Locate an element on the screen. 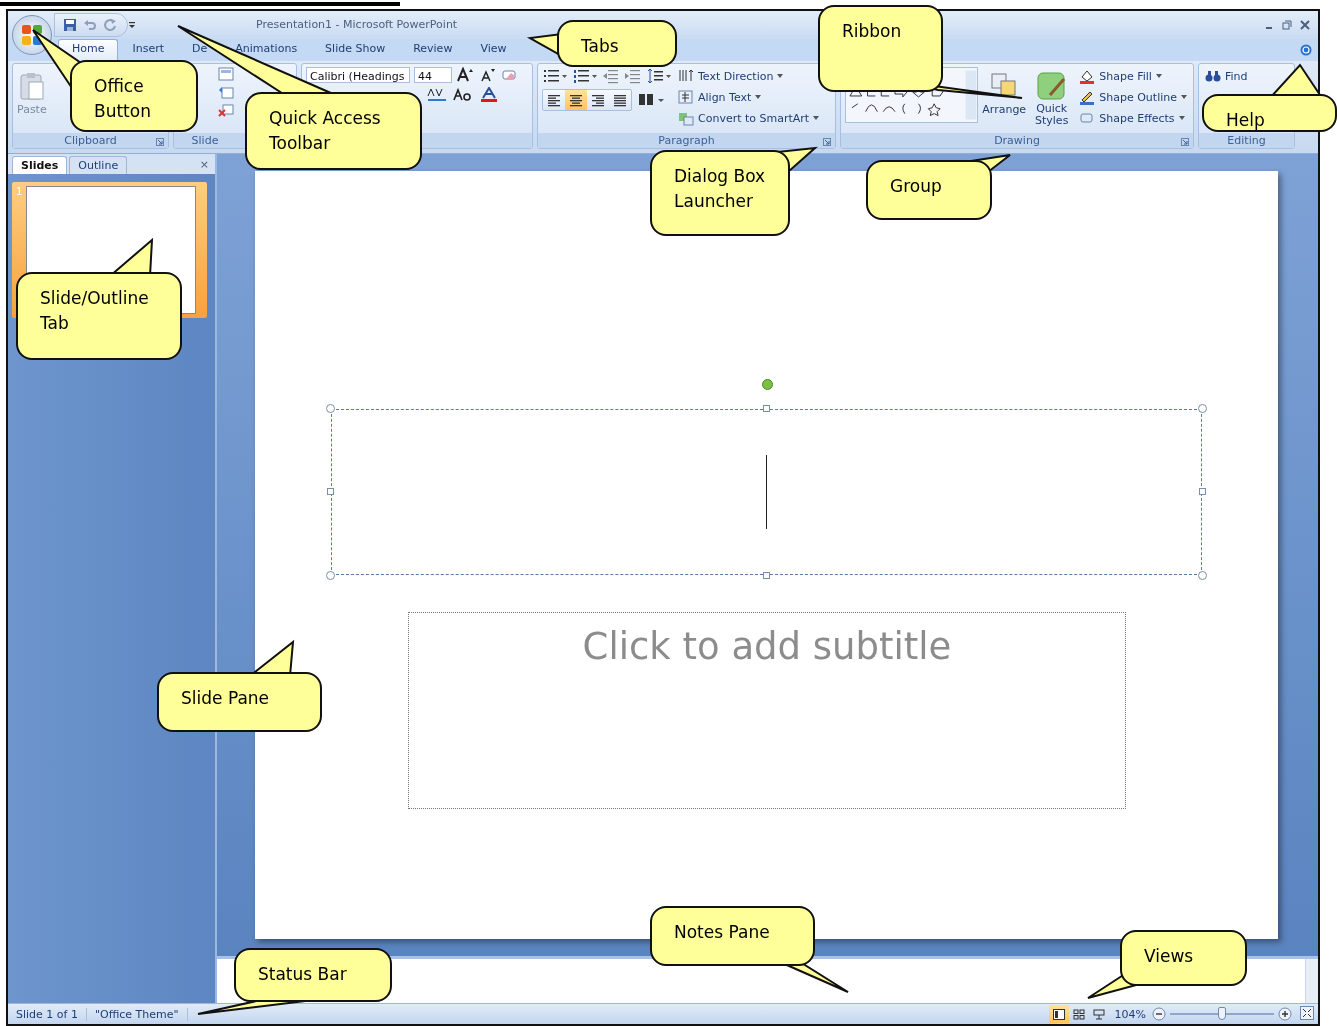  ribbon-command: Shape Outline is located at coordinates (1133, 97).